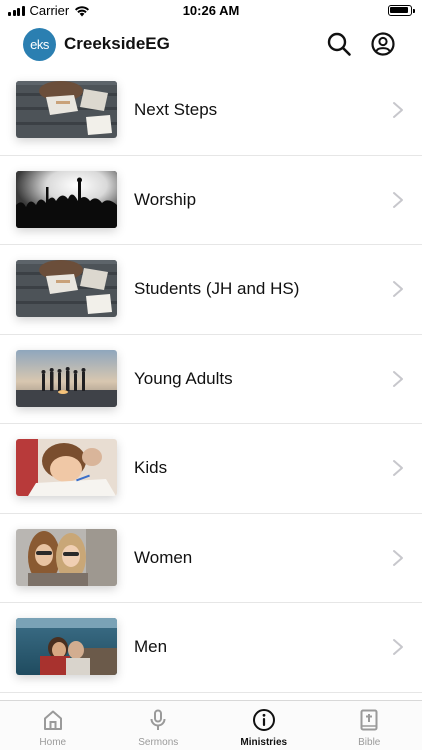 The height and width of the screenshot is (750, 422). I want to click on microphone-icon, so click(158, 719).